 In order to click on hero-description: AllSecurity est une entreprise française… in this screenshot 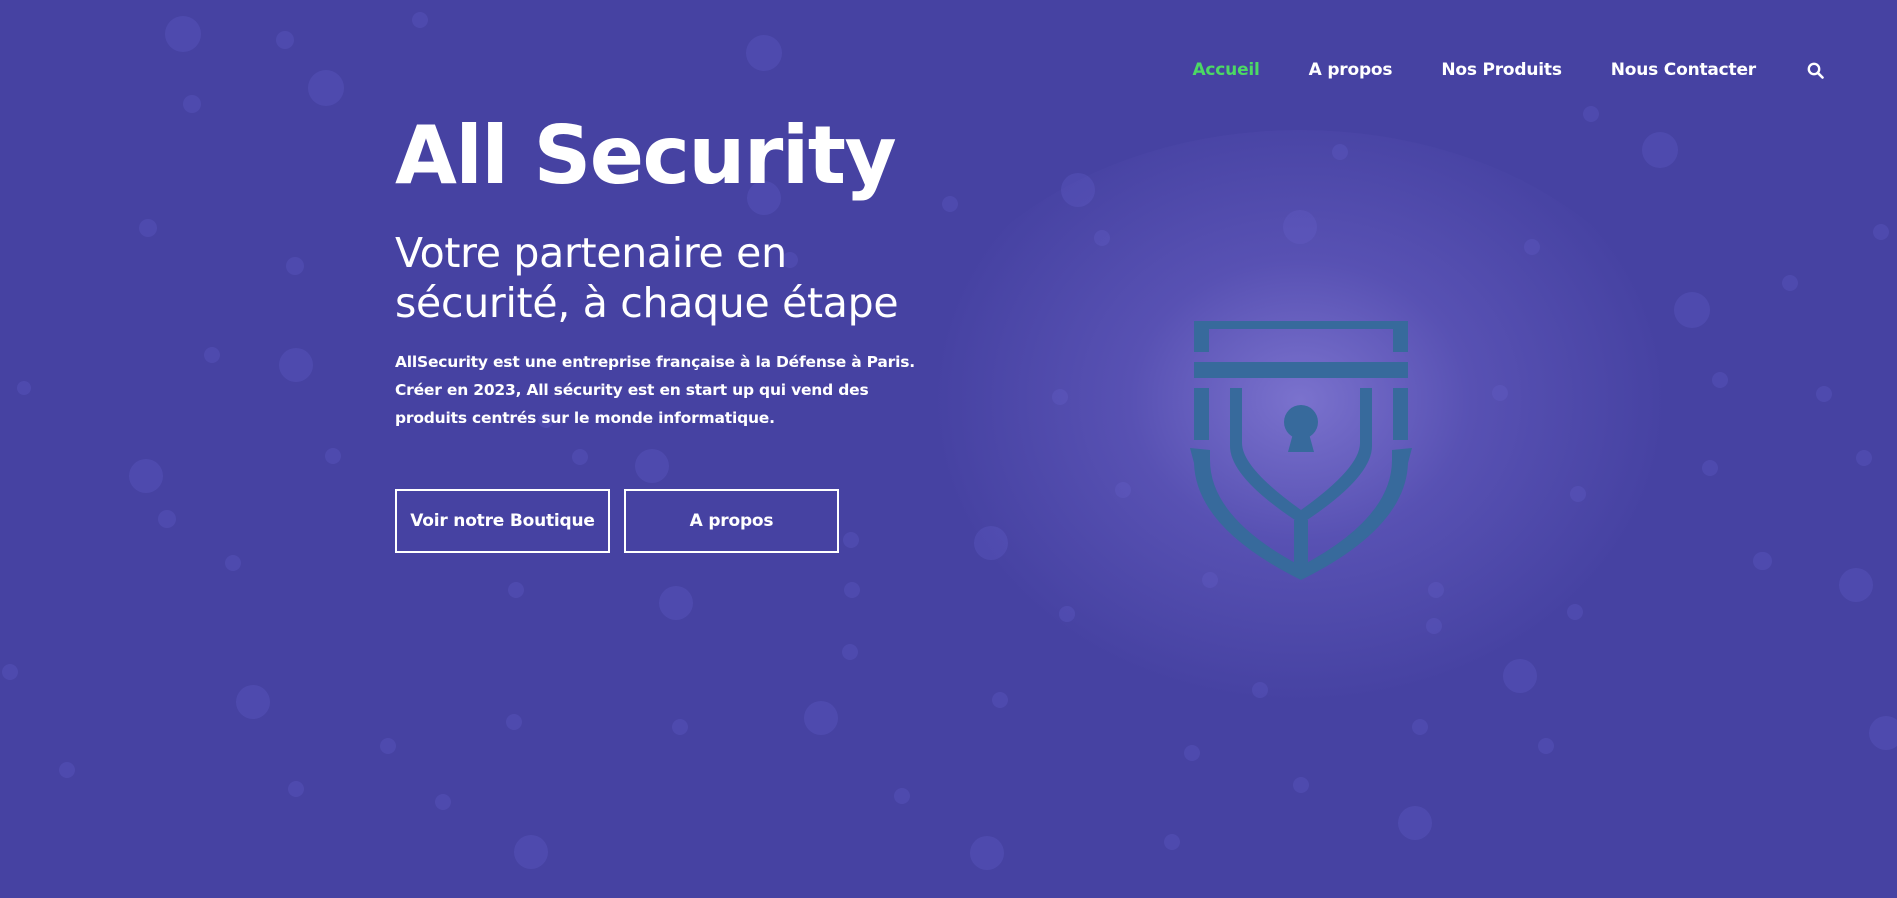, I will do `click(655, 390)`.